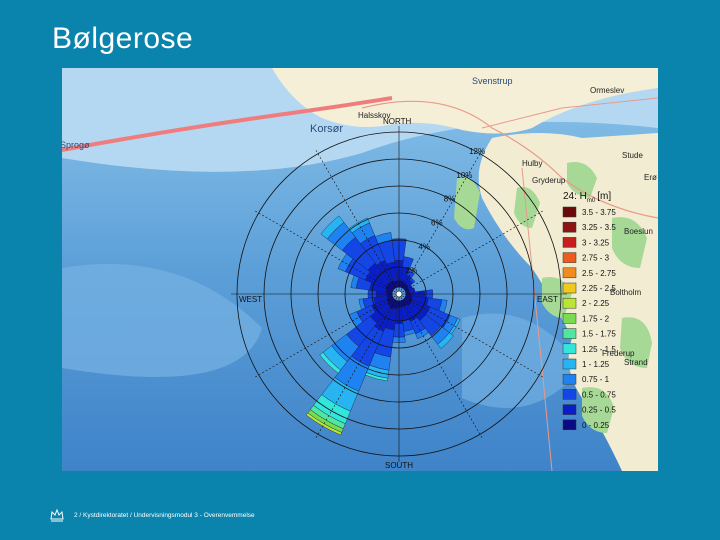 The width and height of the screenshot is (720, 540). Describe the element at coordinates (397, 121) in the screenshot. I see `direction-label-north: NORTH` at that location.